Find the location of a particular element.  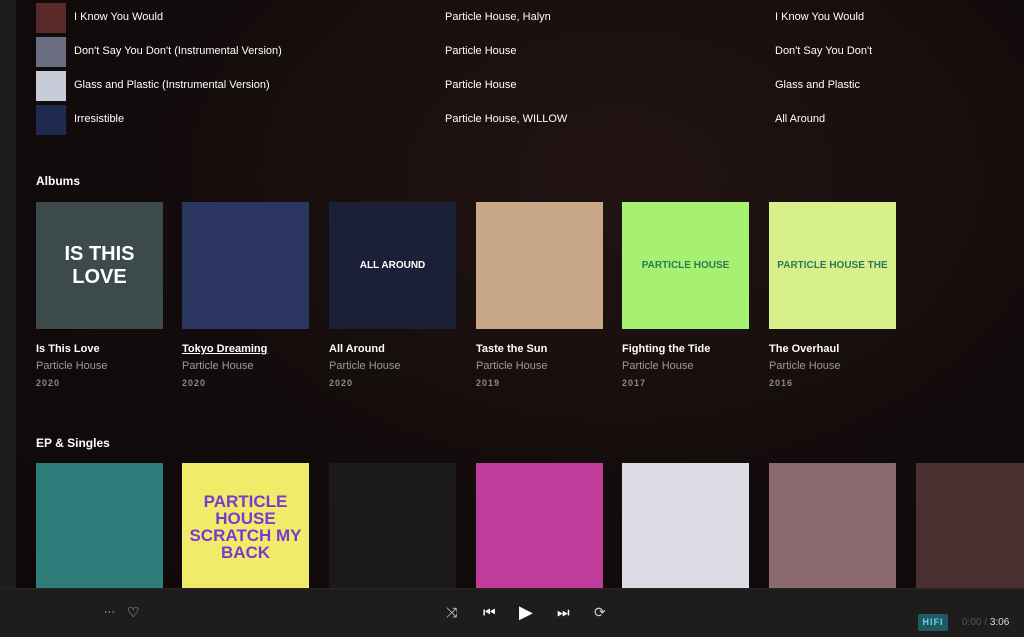

track-album: I Know You Would is located at coordinates (819, 17).